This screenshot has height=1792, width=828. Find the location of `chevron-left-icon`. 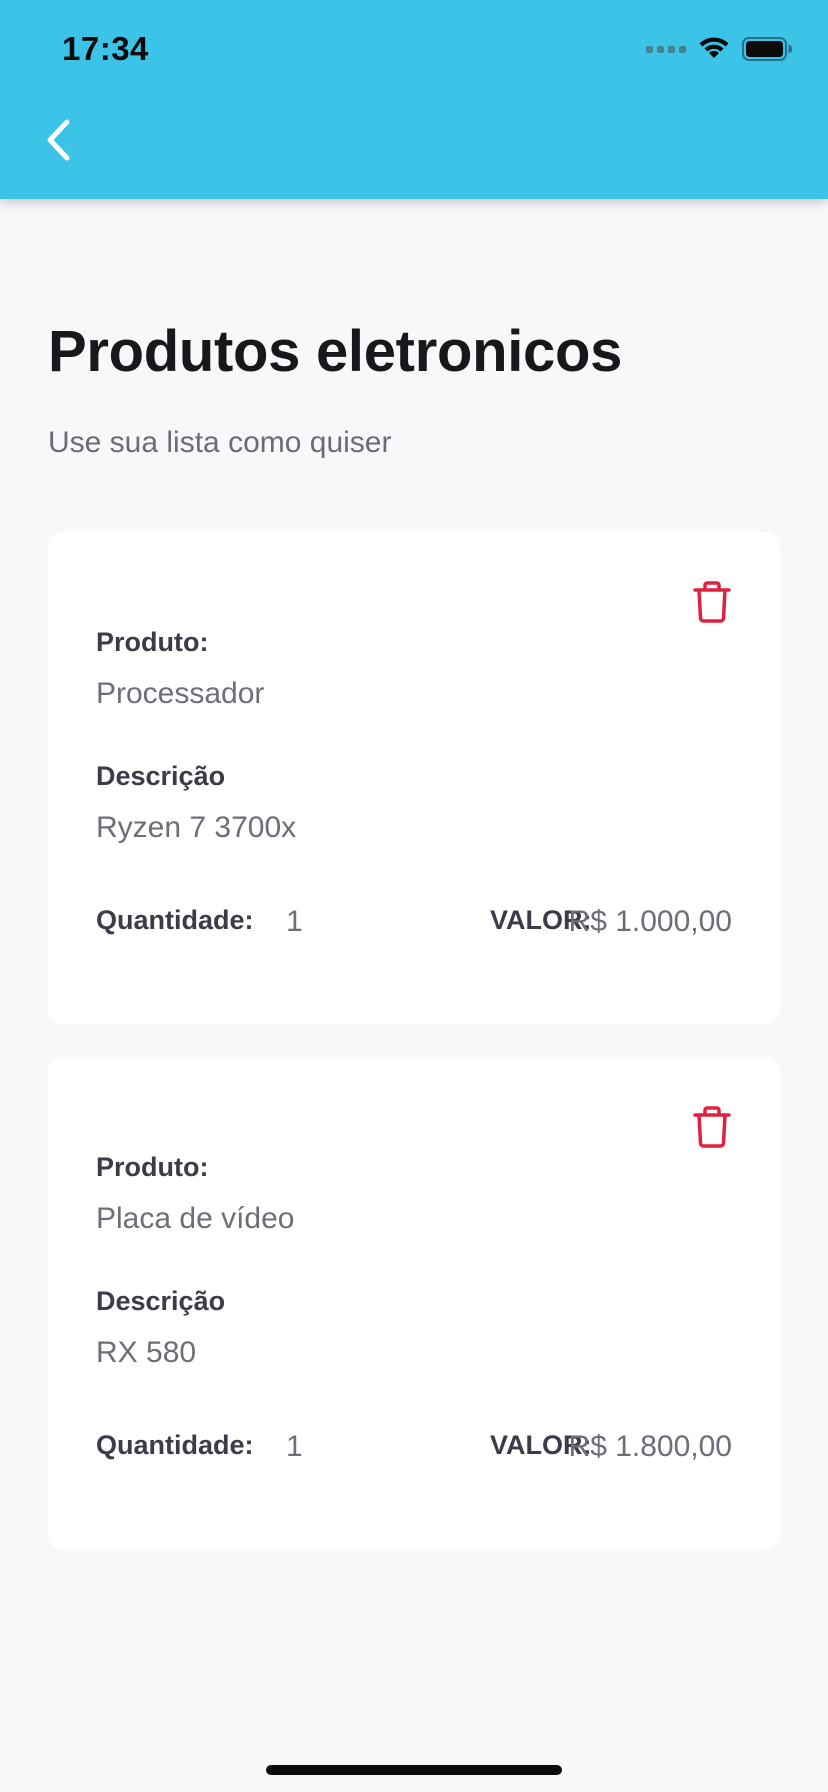

chevron-left-icon is located at coordinates (58, 140).